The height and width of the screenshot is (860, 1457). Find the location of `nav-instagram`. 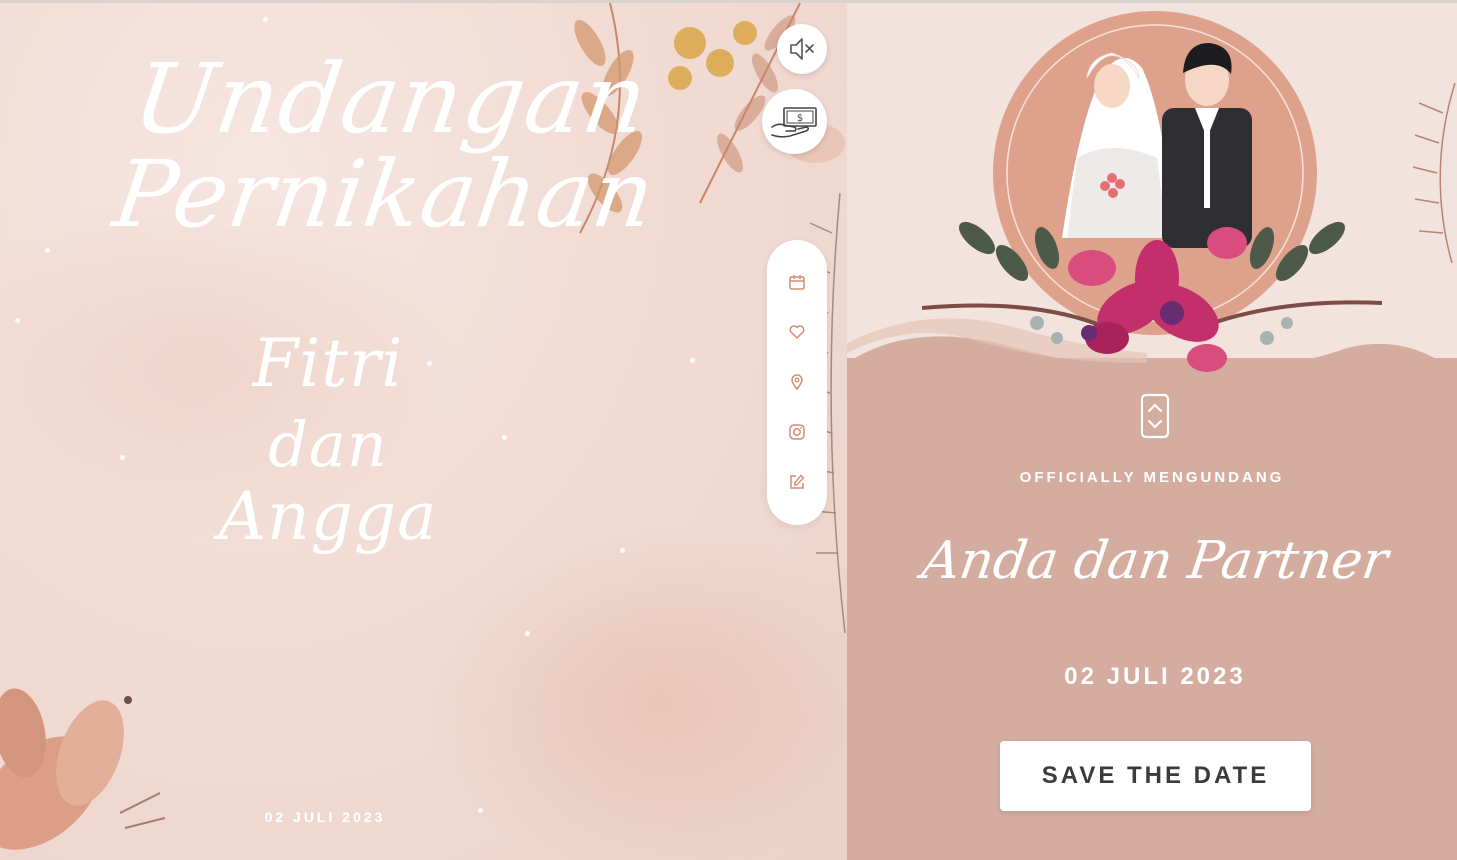

nav-instagram is located at coordinates (797, 432).